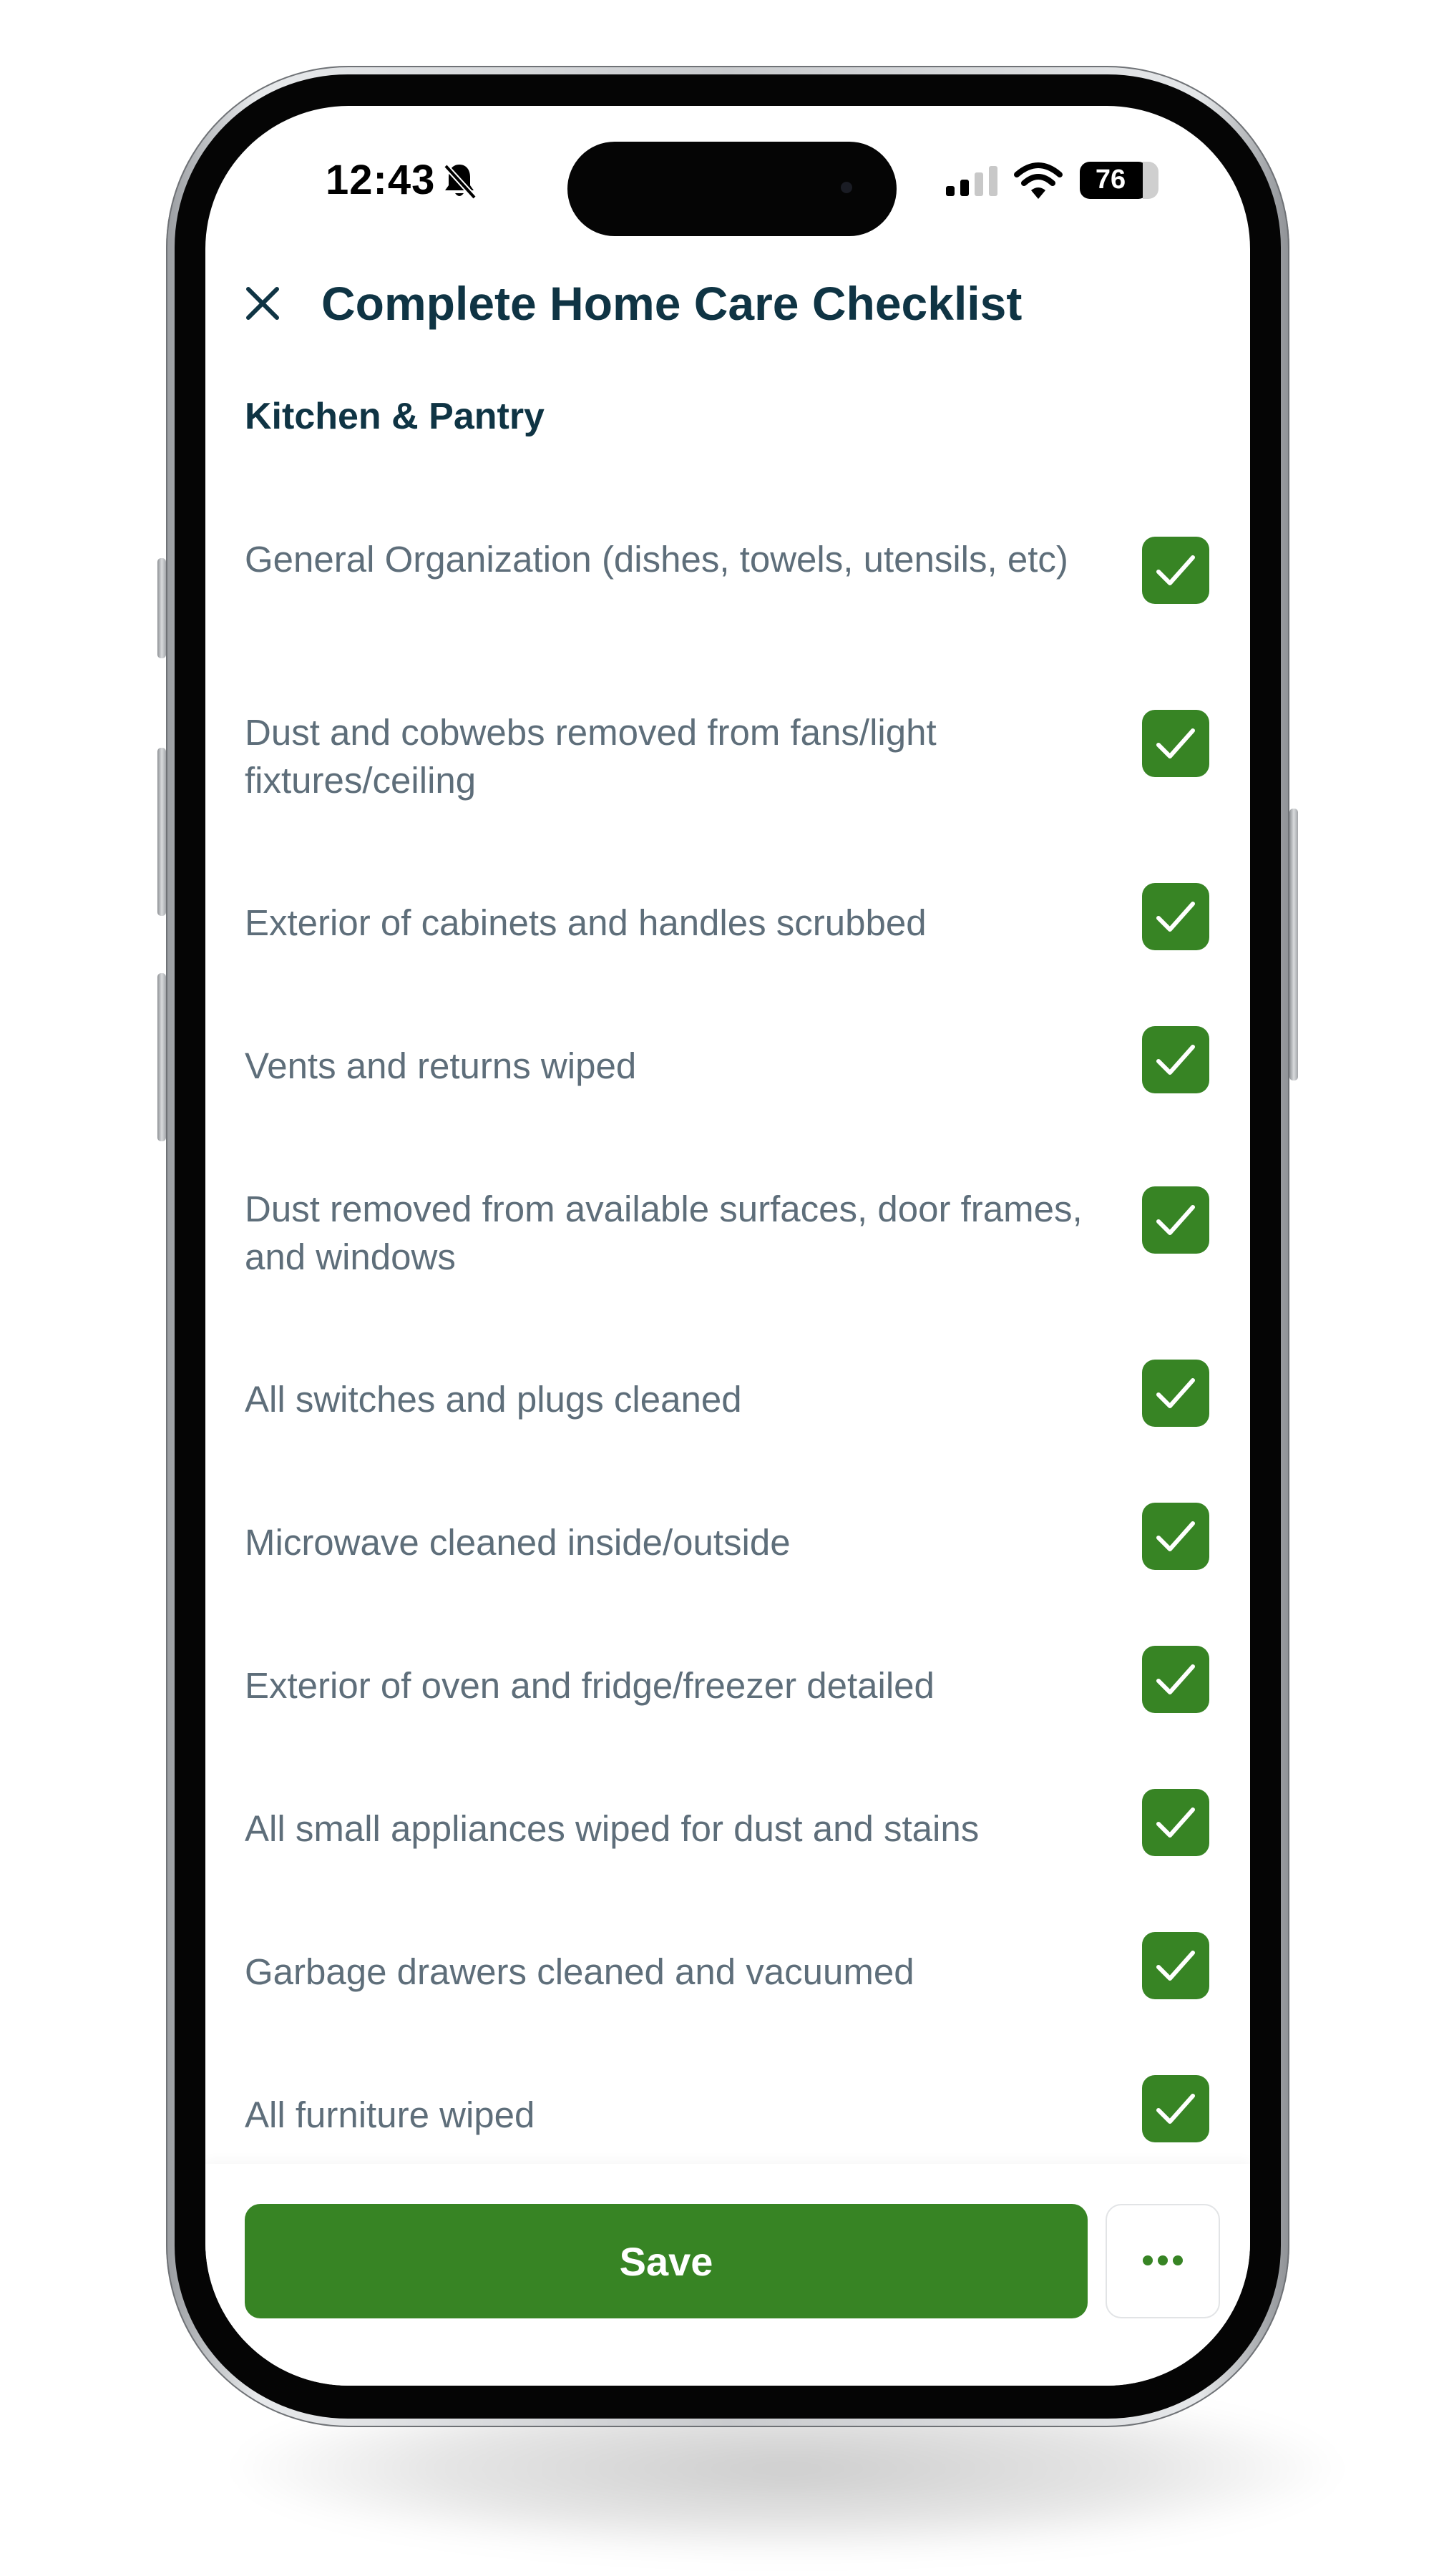 The image size is (1449, 2576). What do you see at coordinates (381, 180) in the screenshot?
I see `status-time: 12:43` at bounding box center [381, 180].